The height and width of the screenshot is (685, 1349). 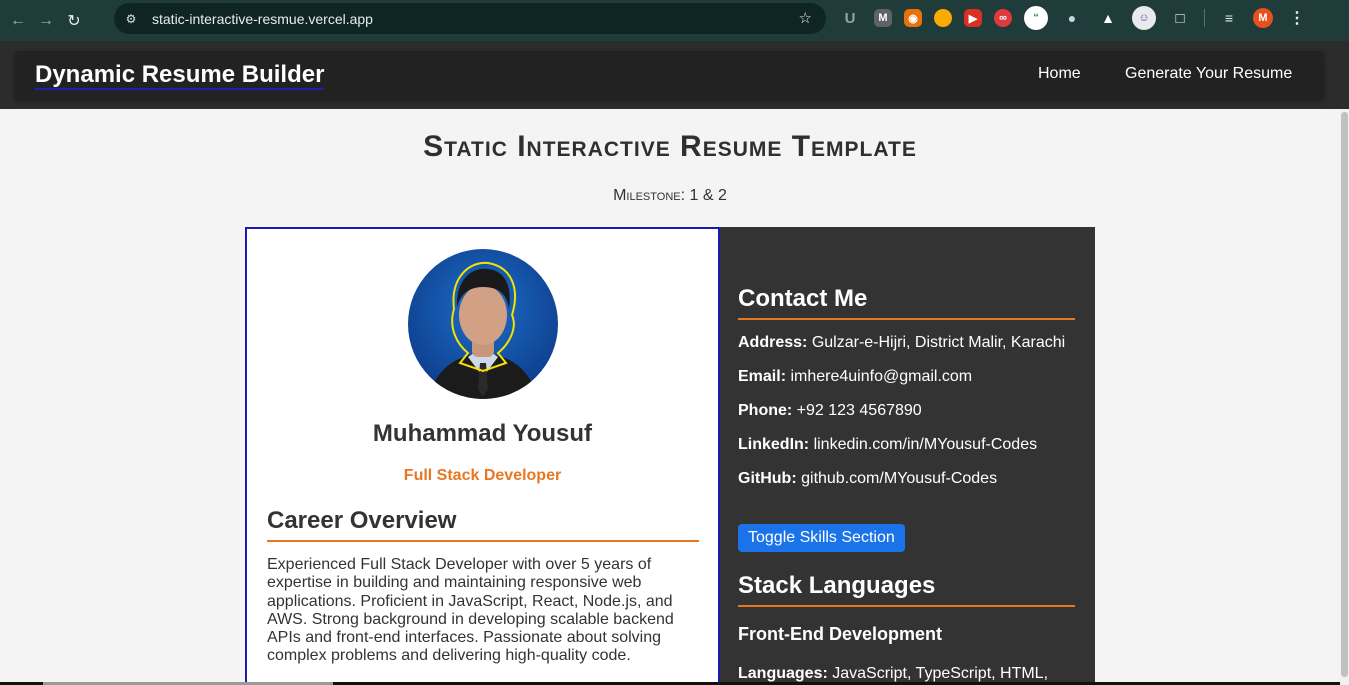 I want to click on bookmark-star-icon: ☆, so click(x=805, y=18).